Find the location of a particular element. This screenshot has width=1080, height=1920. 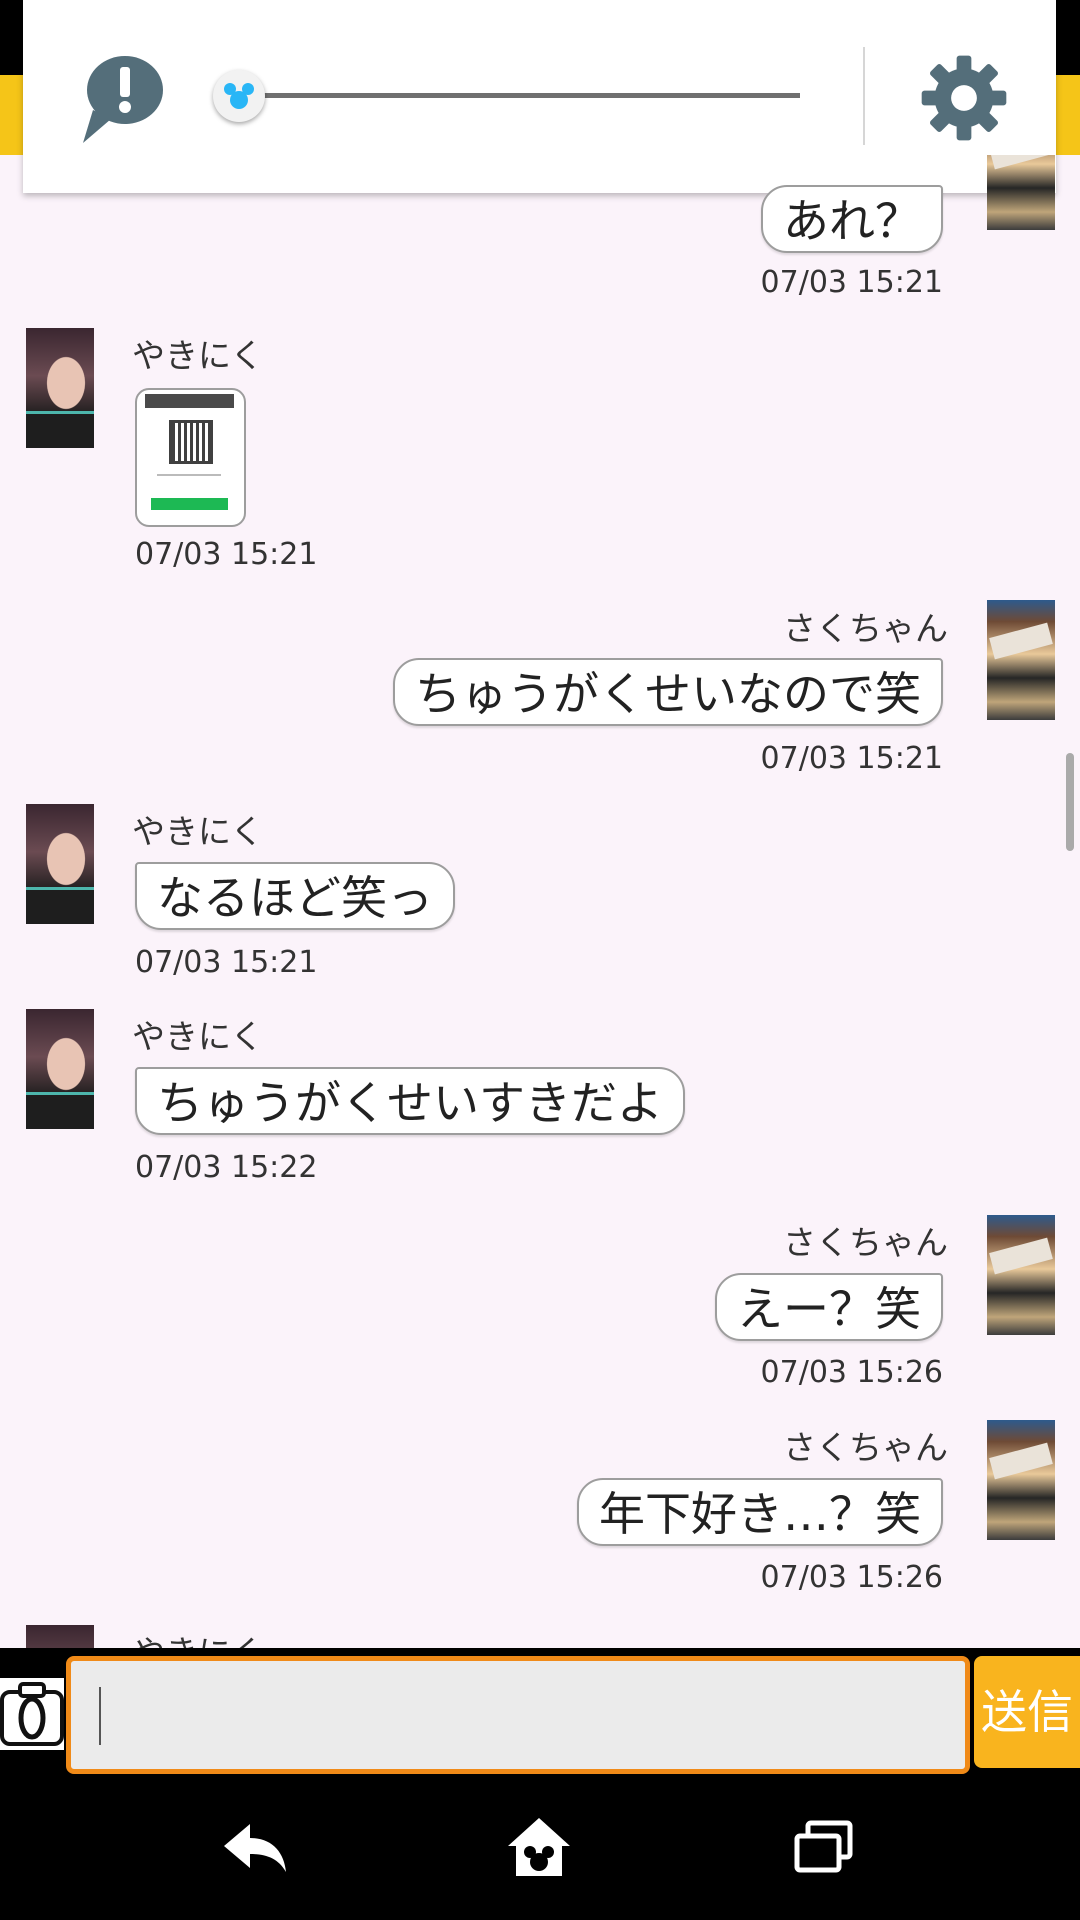

scrollbar is located at coordinates (1070, 802).